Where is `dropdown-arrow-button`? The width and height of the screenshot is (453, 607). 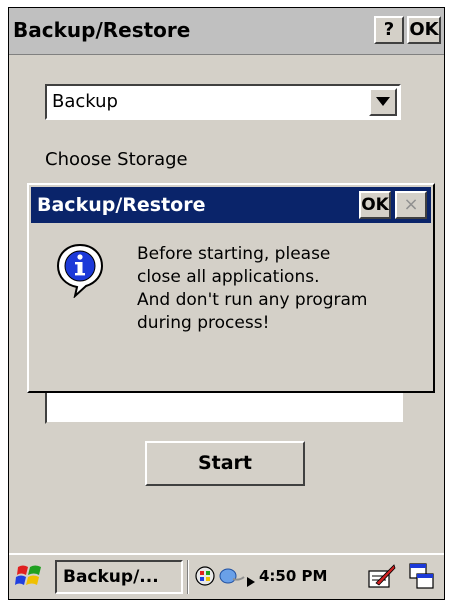
dropdown-arrow-button is located at coordinates (383, 102).